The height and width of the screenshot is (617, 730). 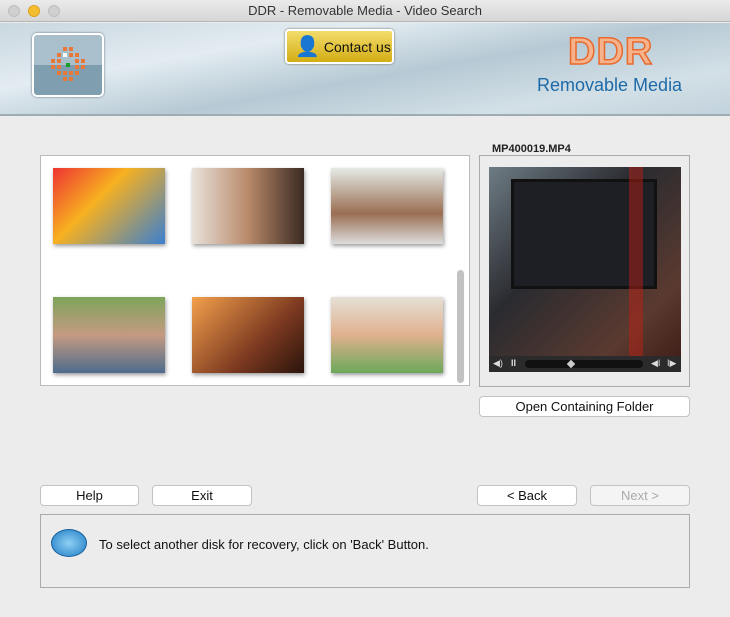 I want to click on close-button, so click(x=14, y=11).